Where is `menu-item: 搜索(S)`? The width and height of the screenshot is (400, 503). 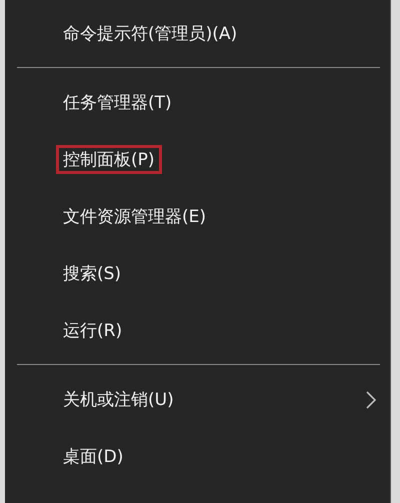
menu-item: 搜索(S) is located at coordinates (197, 273).